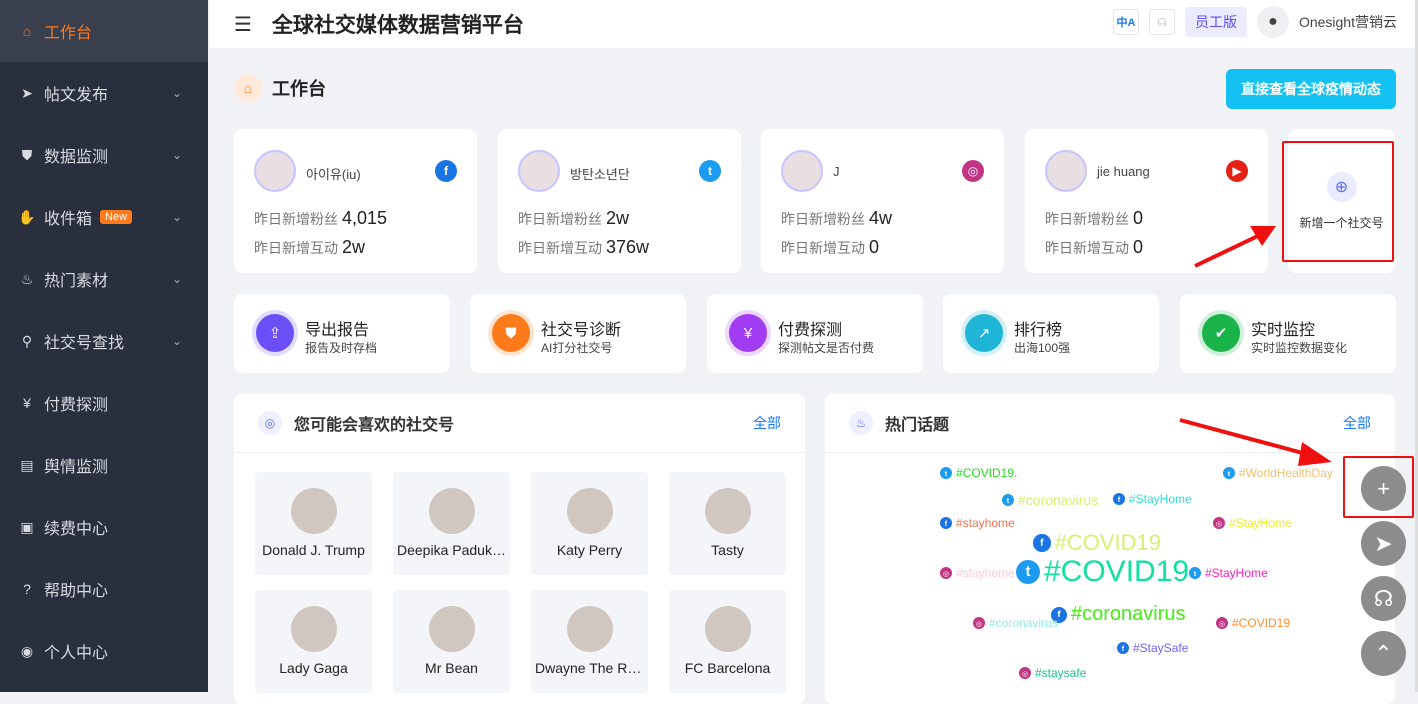  What do you see at coordinates (1255, 346) in the screenshot?
I see `annotation-arrows` at bounding box center [1255, 346].